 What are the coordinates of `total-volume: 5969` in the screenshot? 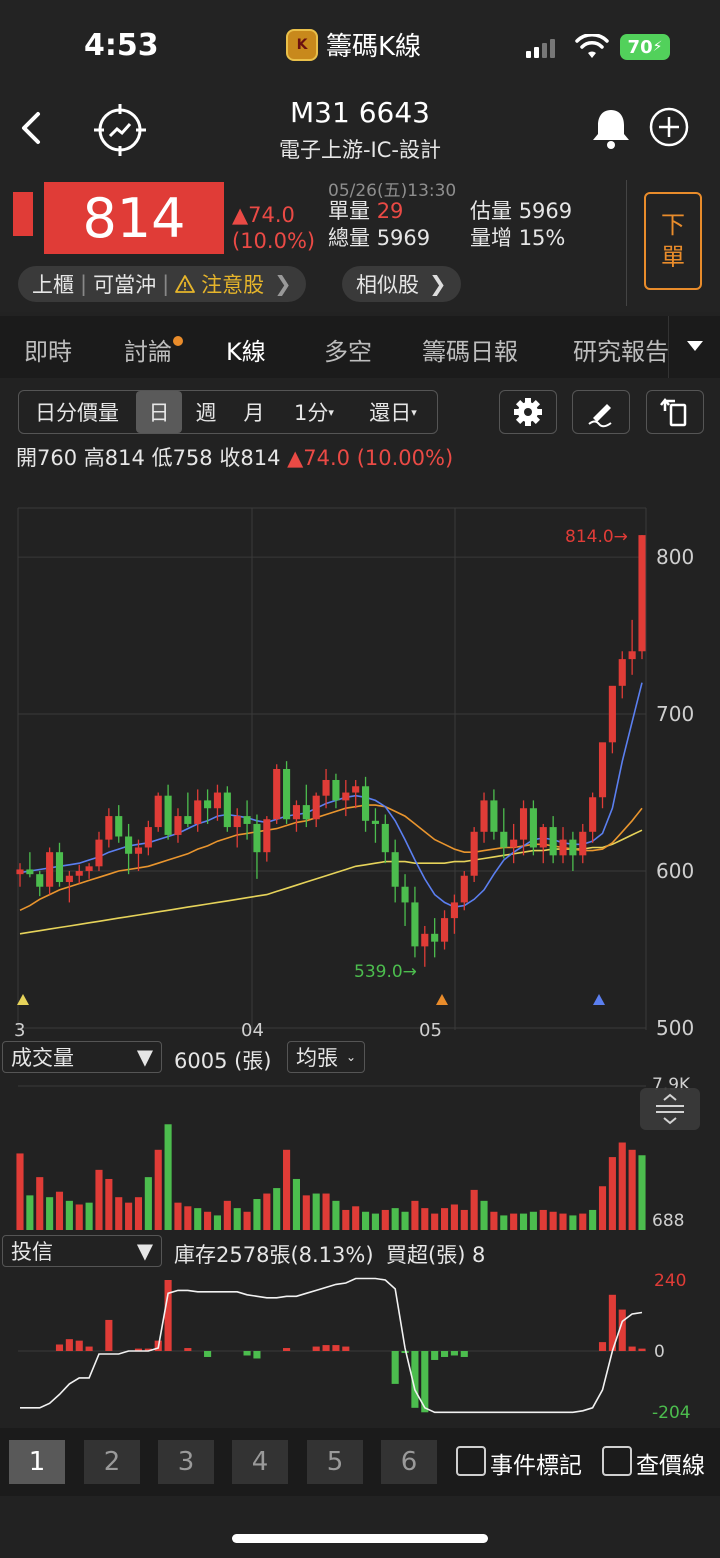 It's located at (403, 238).